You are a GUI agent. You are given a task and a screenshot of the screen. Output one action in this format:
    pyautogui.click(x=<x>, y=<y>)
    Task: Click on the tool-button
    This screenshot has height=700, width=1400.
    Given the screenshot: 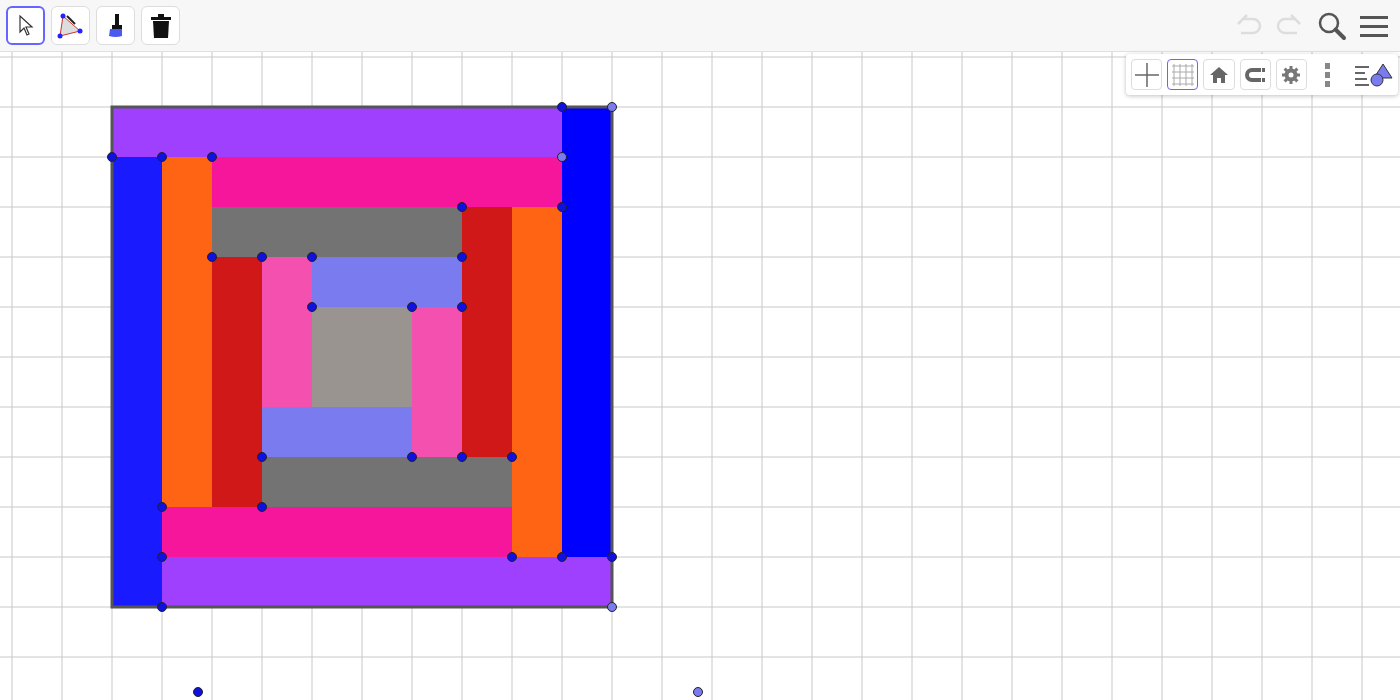 What is the action you would take?
    pyautogui.click(x=25, y=25)
    